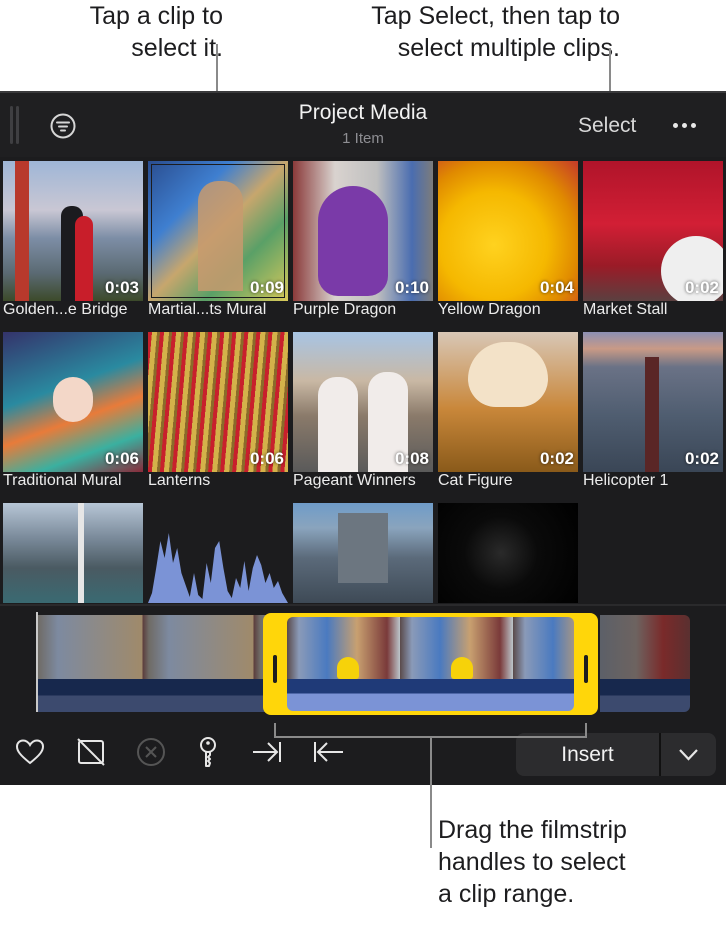 This screenshot has height=926, width=726. I want to click on selected-video-frames, so click(430, 648).